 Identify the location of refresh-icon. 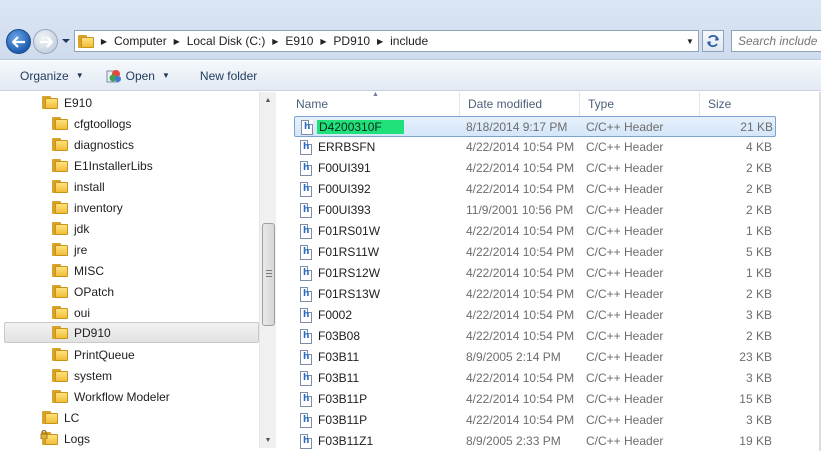
(713, 41).